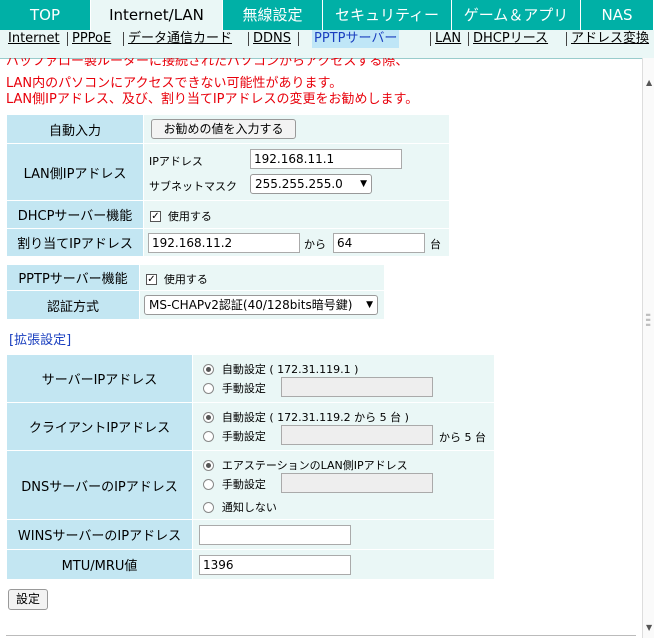 The image size is (654, 638). I want to click on submit-button: 設定, so click(28, 599).